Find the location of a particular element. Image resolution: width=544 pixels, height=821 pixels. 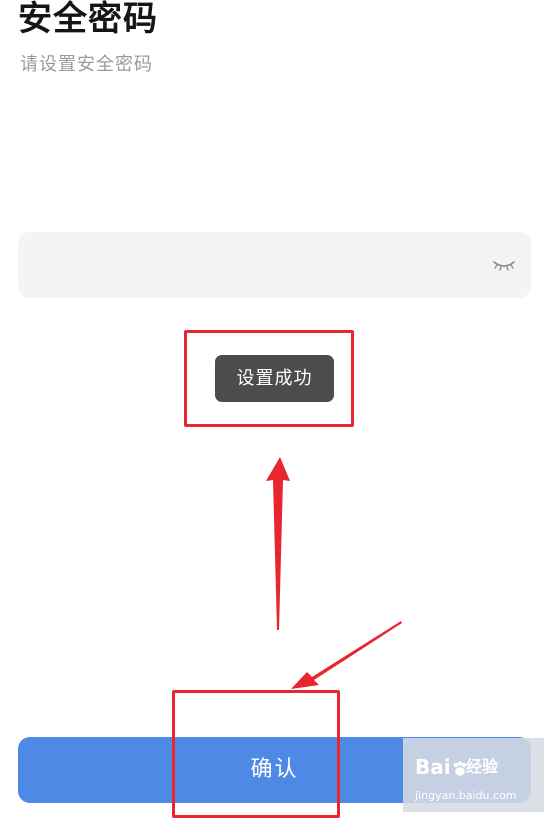

annotation-arrow-diagonal is located at coordinates (346, 655).